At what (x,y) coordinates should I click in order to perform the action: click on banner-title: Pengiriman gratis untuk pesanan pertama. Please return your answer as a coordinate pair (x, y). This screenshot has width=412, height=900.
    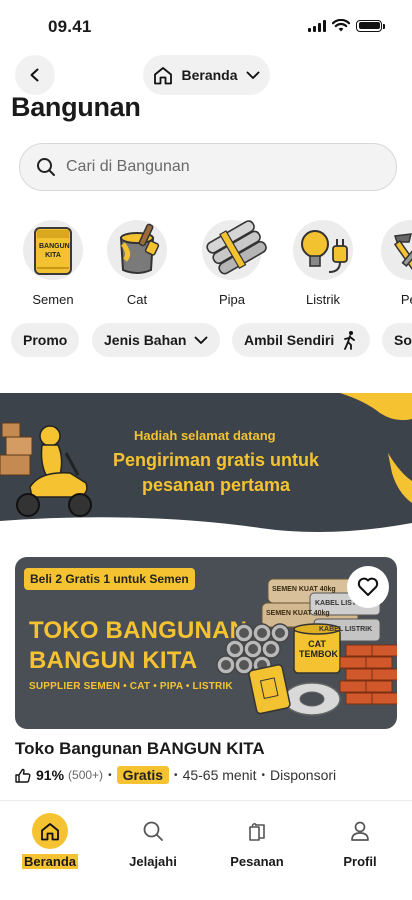
    Looking at the image, I should click on (216, 472).